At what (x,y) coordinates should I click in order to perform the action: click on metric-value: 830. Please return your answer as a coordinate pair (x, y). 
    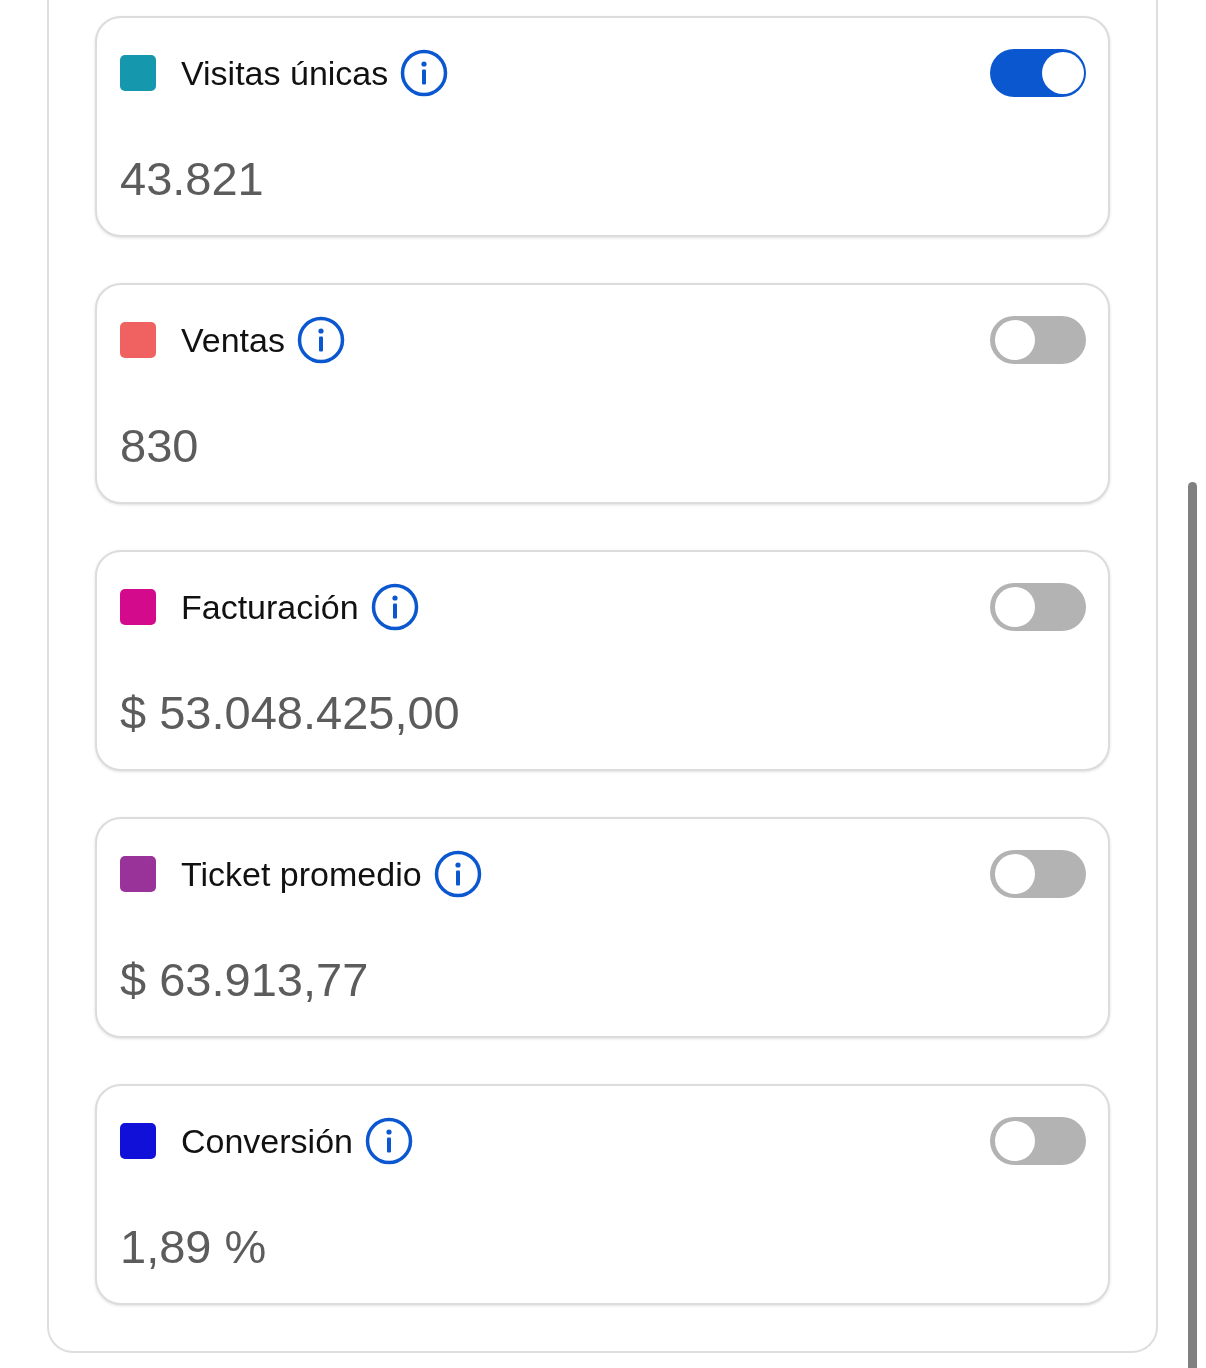
    Looking at the image, I should click on (159, 446).